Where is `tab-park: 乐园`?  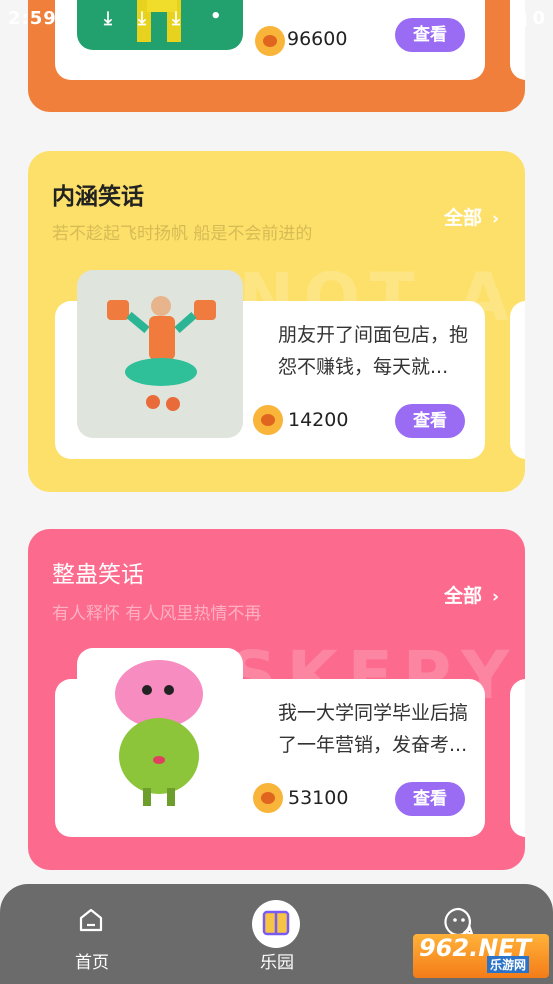
tab-park: 乐园 is located at coordinates (277, 934).